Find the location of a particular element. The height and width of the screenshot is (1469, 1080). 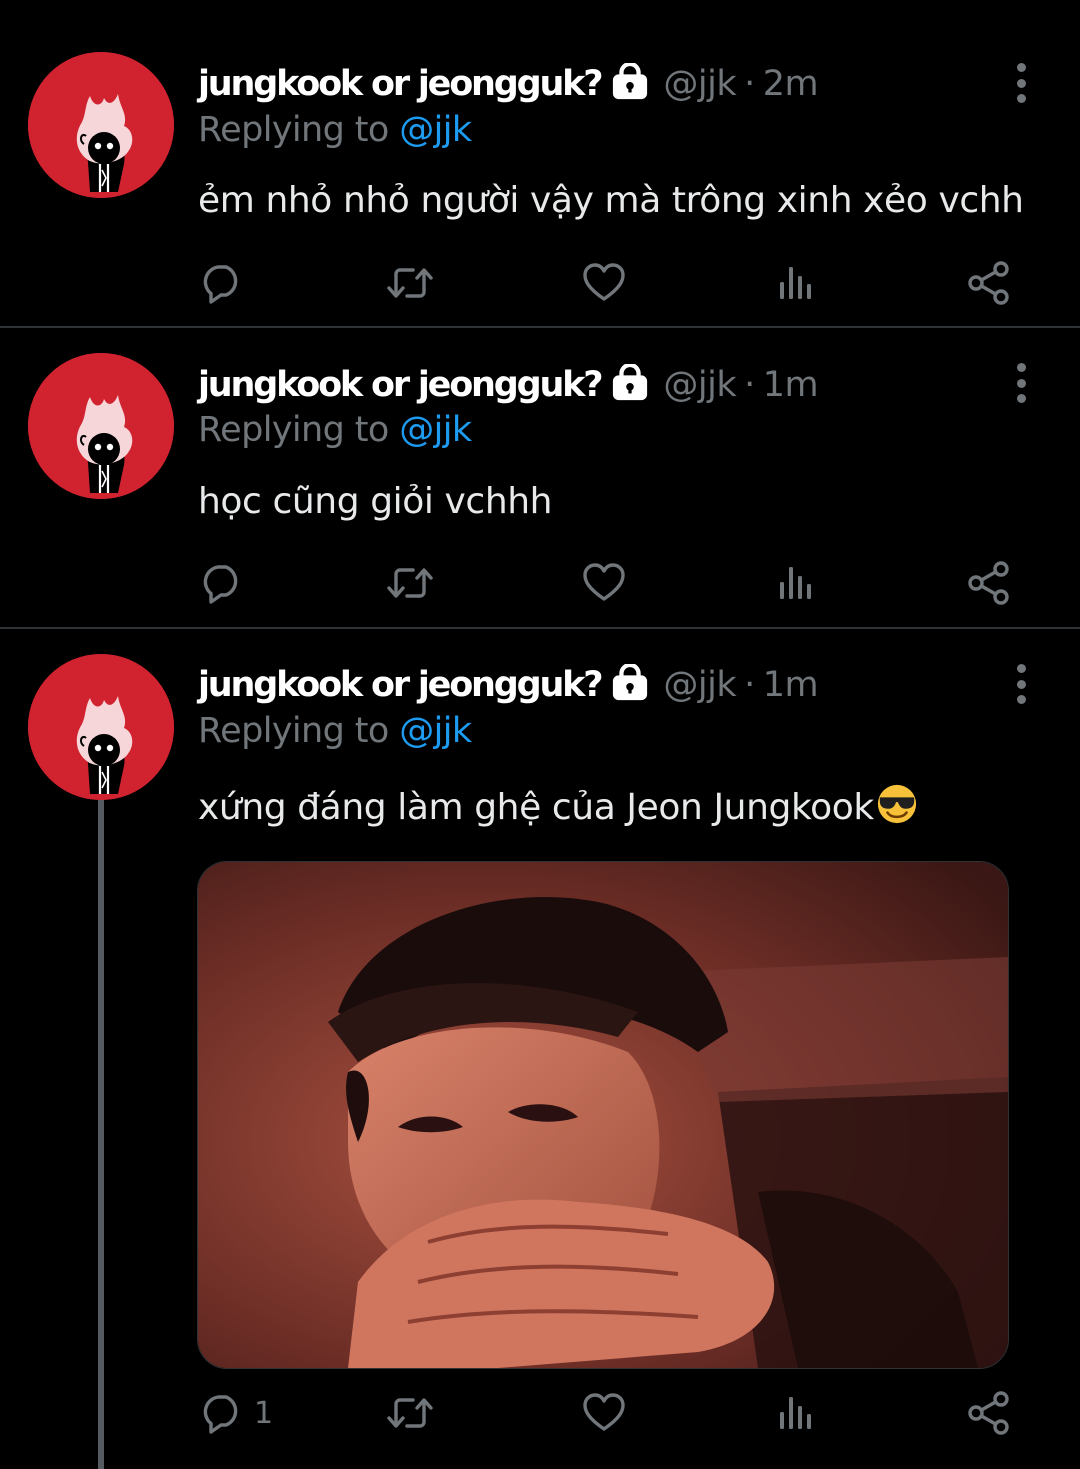

tweet-text: học cũng giỏi vchhh is located at coordinates (375, 501).